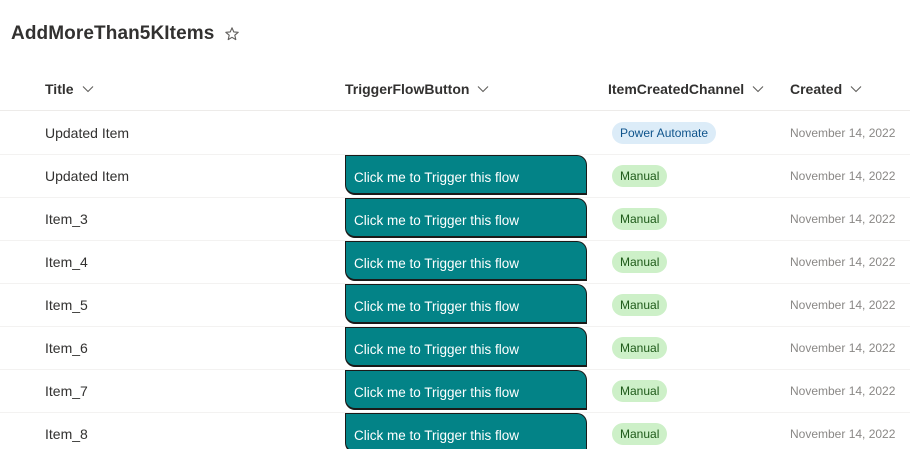 This screenshot has height=449, width=910. I want to click on column-header-title: Title, so click(69, 89).